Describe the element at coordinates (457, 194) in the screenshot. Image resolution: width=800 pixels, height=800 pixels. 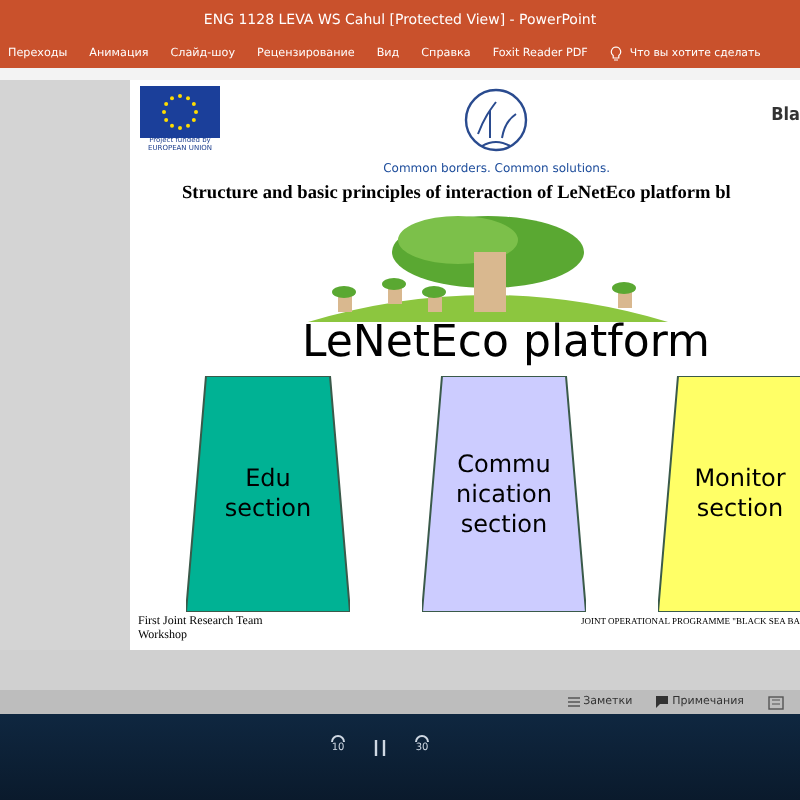
I see `slide-title: Structure and basic principles of interaction of LeNetEco platform bl` at that location.